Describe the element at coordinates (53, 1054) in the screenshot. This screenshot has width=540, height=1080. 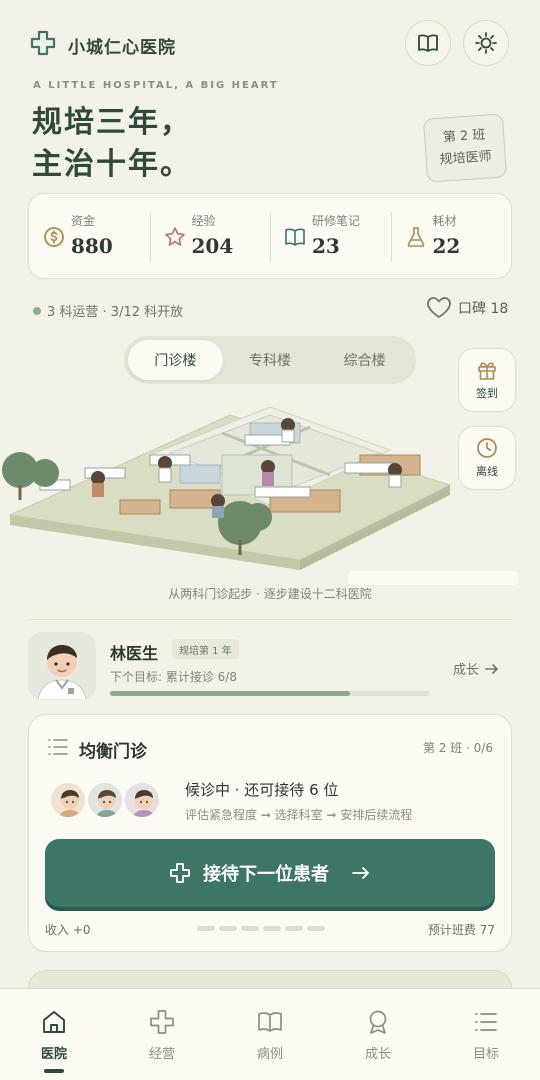
I see `nav-label: 医院` at that location.